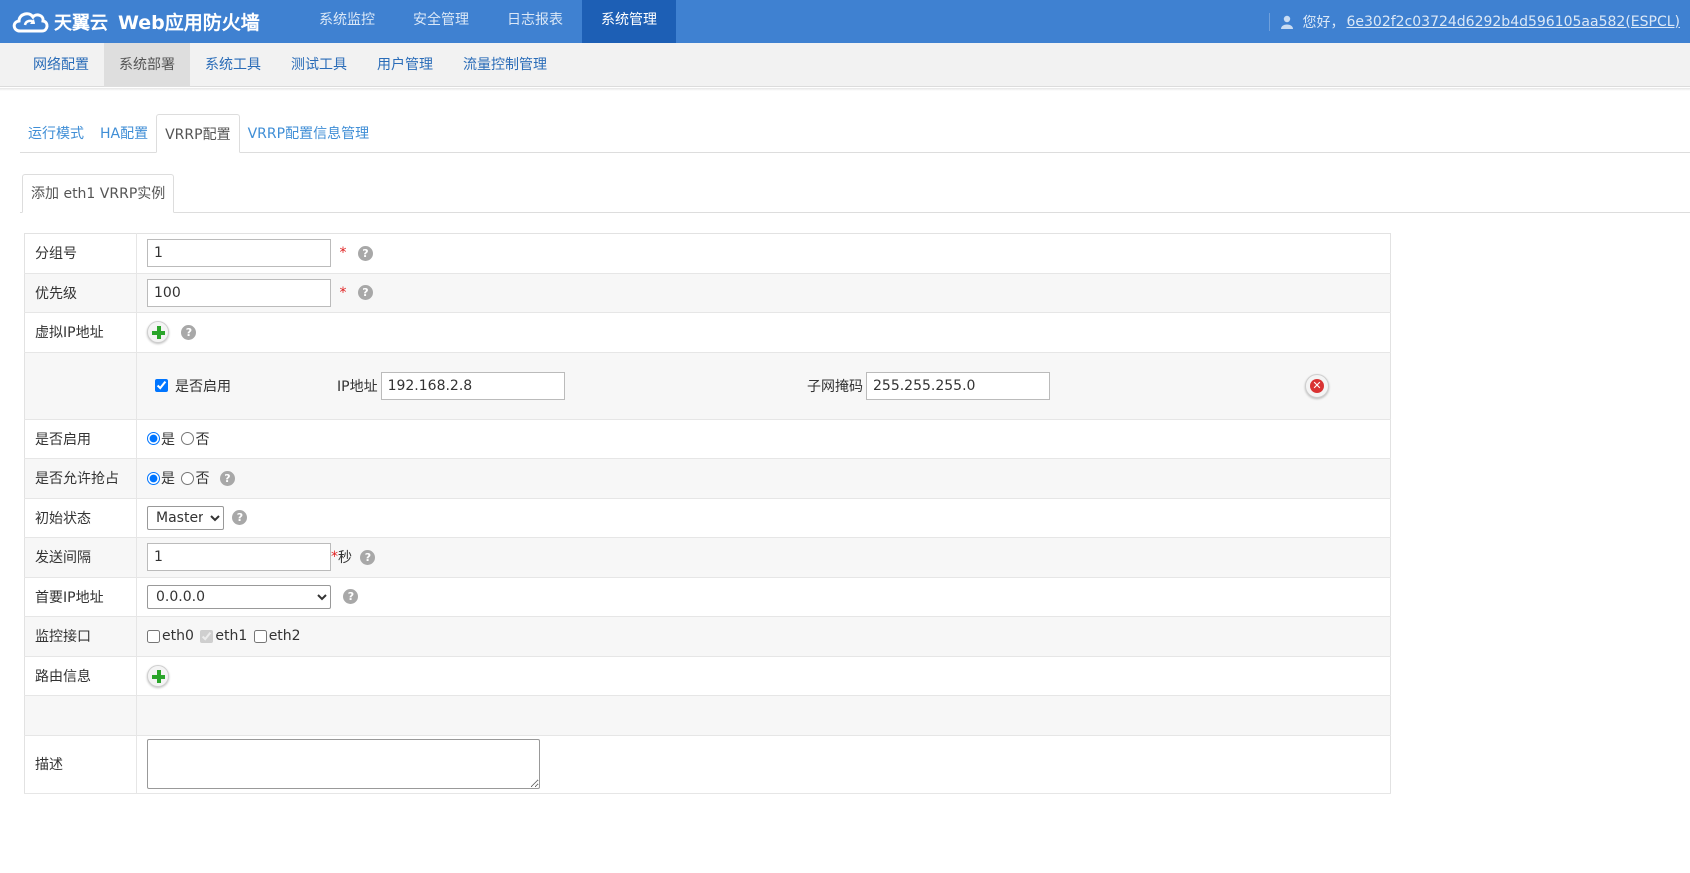 The width and height of the screenshot is (1690, 873). I want to click on row-preempt: 是否允许抢占 是 否 ?, so click(707, 478).